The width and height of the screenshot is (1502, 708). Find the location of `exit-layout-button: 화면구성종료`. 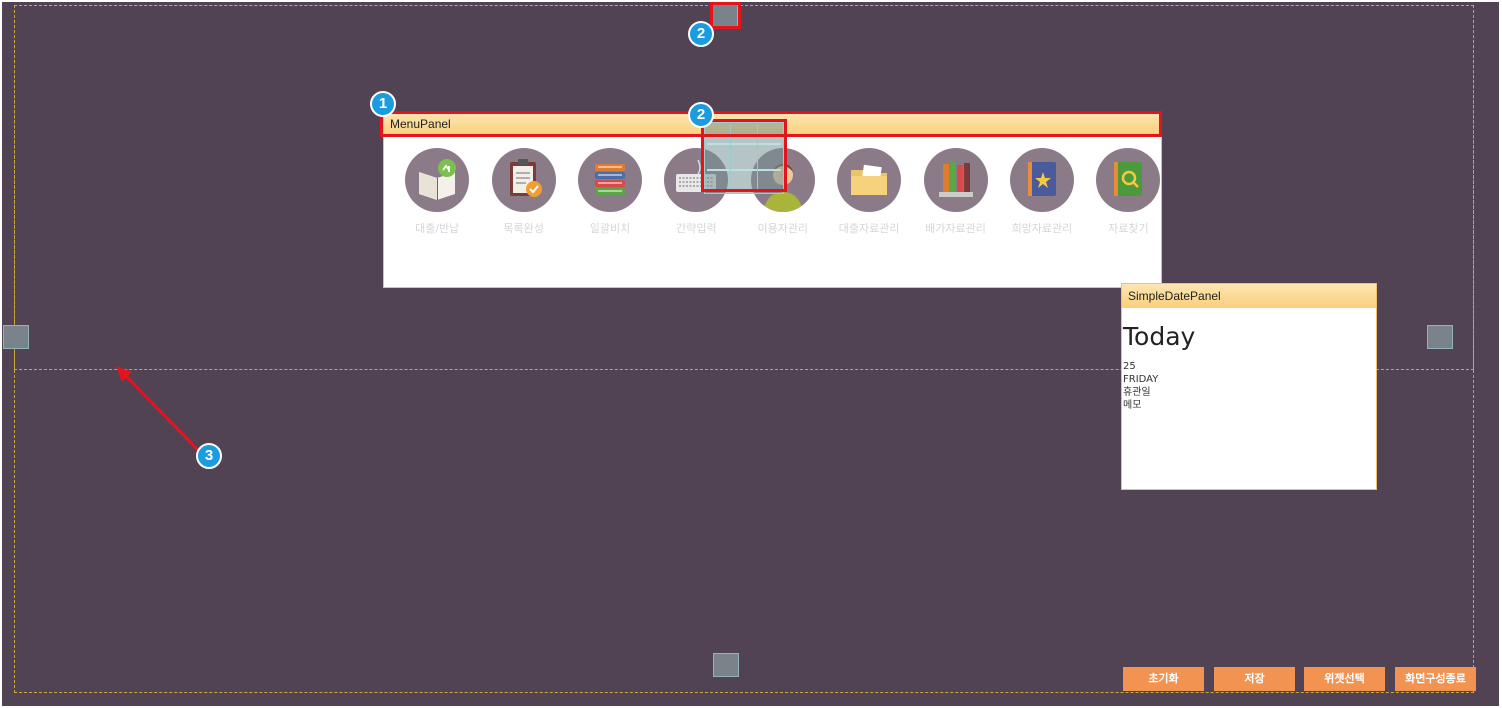

exit-layout-button: 화면구성종료 is located at coordinates (1435, 679).